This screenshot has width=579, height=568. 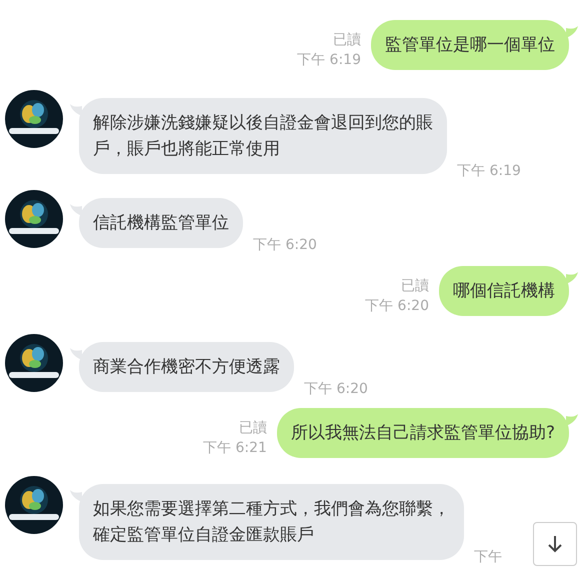 I want to click on message-time: 下午, so click(x=488, y=557).